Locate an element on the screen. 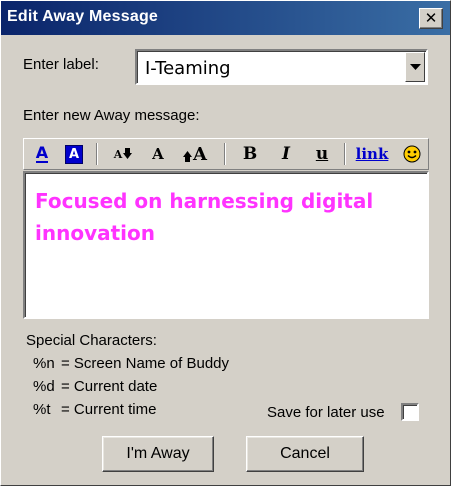 The width and height of the screenshot is (451, 486). underline-icon: u is located at coordinates (322, 154).